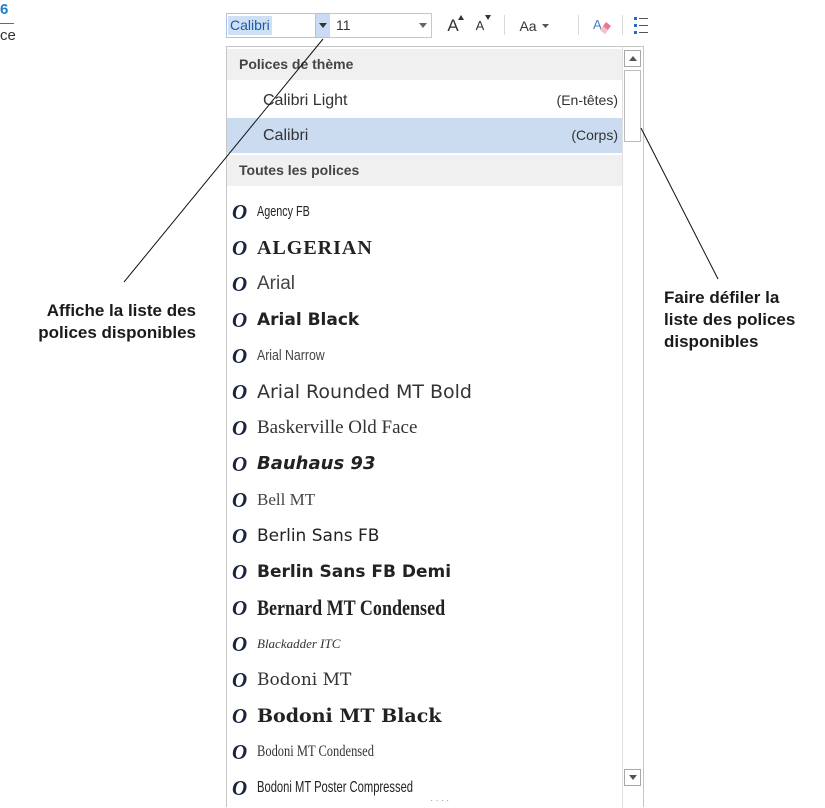 This screenshot has width=825, height=808. Describe the element at coordinates (424, 789) in the screenshot. I see `font-item-bodoni-mt-poster-compressed: O Bodoni MT Poster Compressed` at that location.